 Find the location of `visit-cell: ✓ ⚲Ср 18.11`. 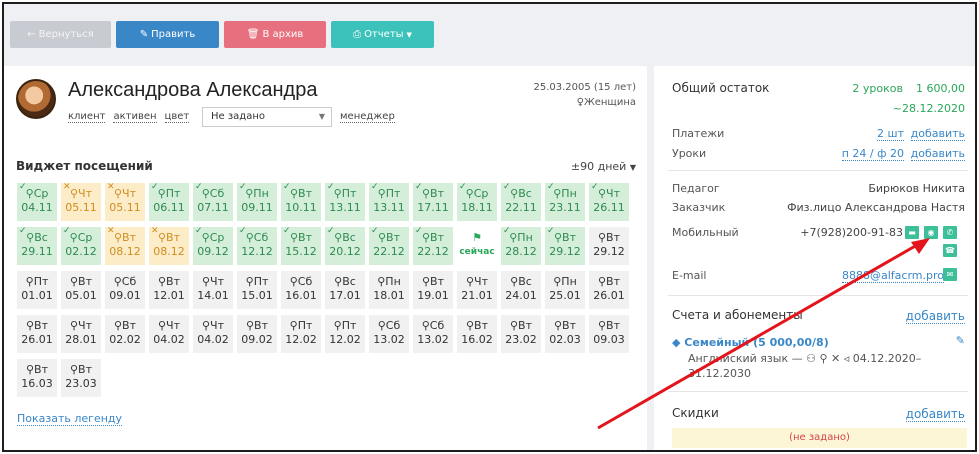

visit-cell: ✓ ⚲Ср 18.11 is located at coordinates (477, 202).